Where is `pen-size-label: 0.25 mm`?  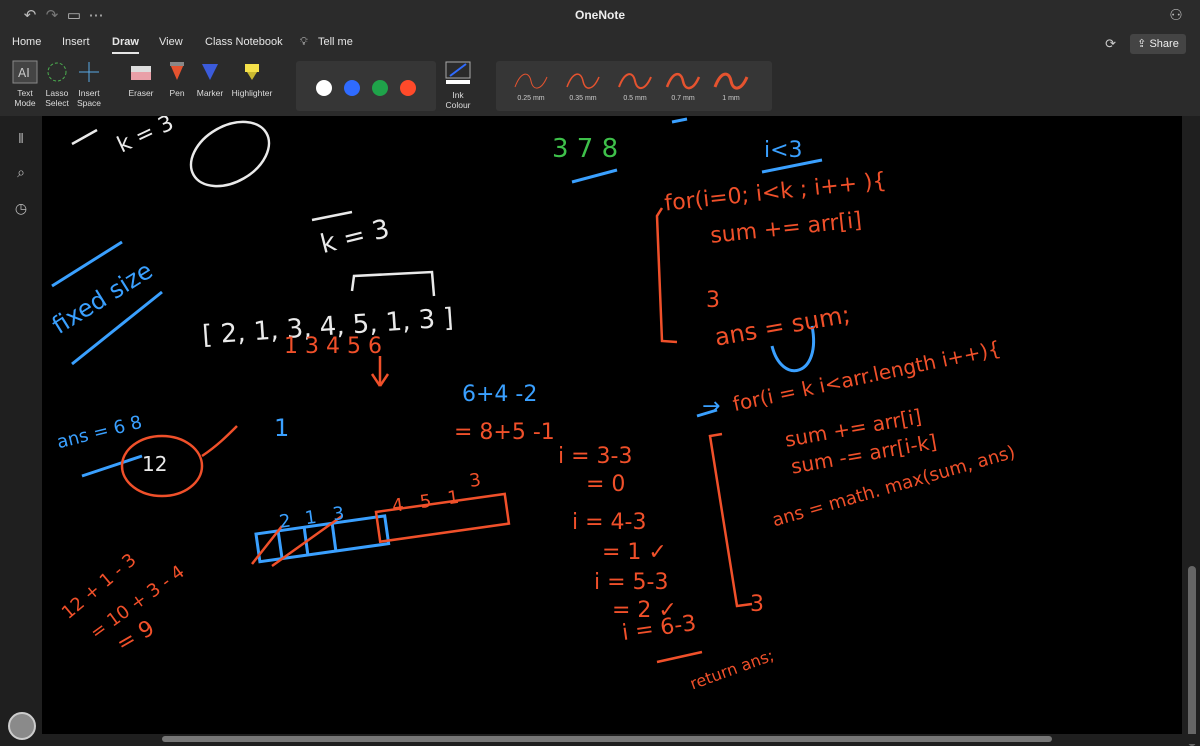 pen-size-label: 0.25 mm is located at coordinates (531, 98).